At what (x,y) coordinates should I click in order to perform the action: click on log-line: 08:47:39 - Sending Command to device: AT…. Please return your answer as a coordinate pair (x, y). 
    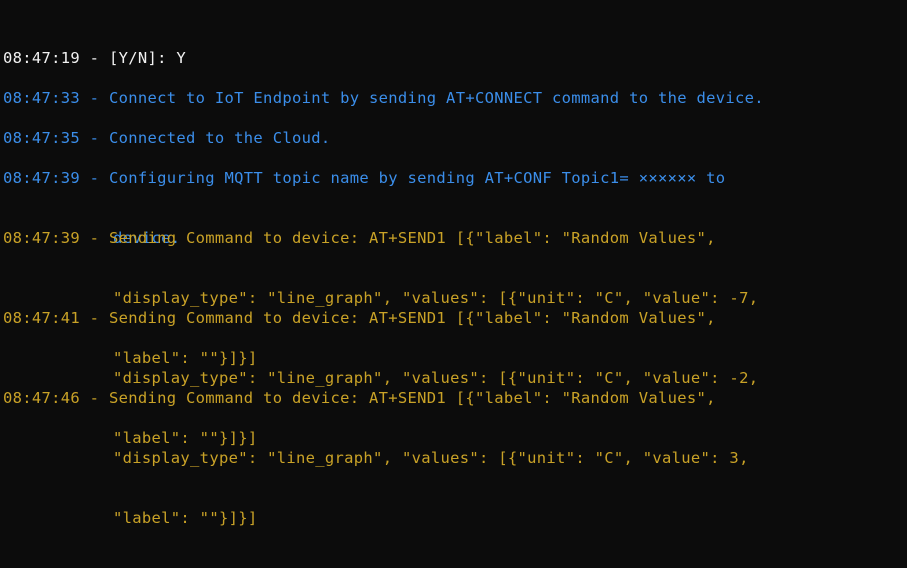
    Looking at the image, I should click on (359, 238).